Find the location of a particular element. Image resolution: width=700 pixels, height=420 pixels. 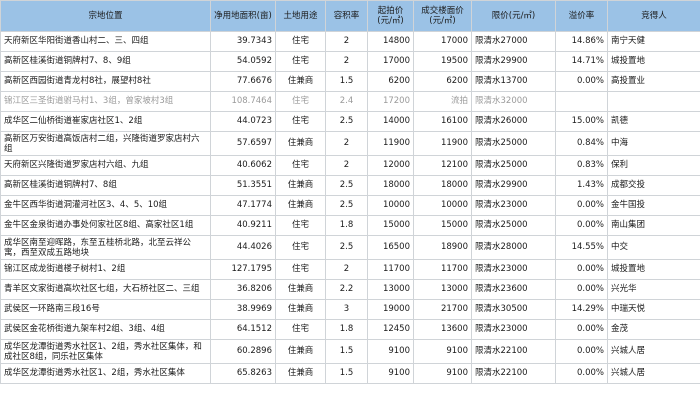

cell-far: 1.5 is located at coordinates (346, 351).